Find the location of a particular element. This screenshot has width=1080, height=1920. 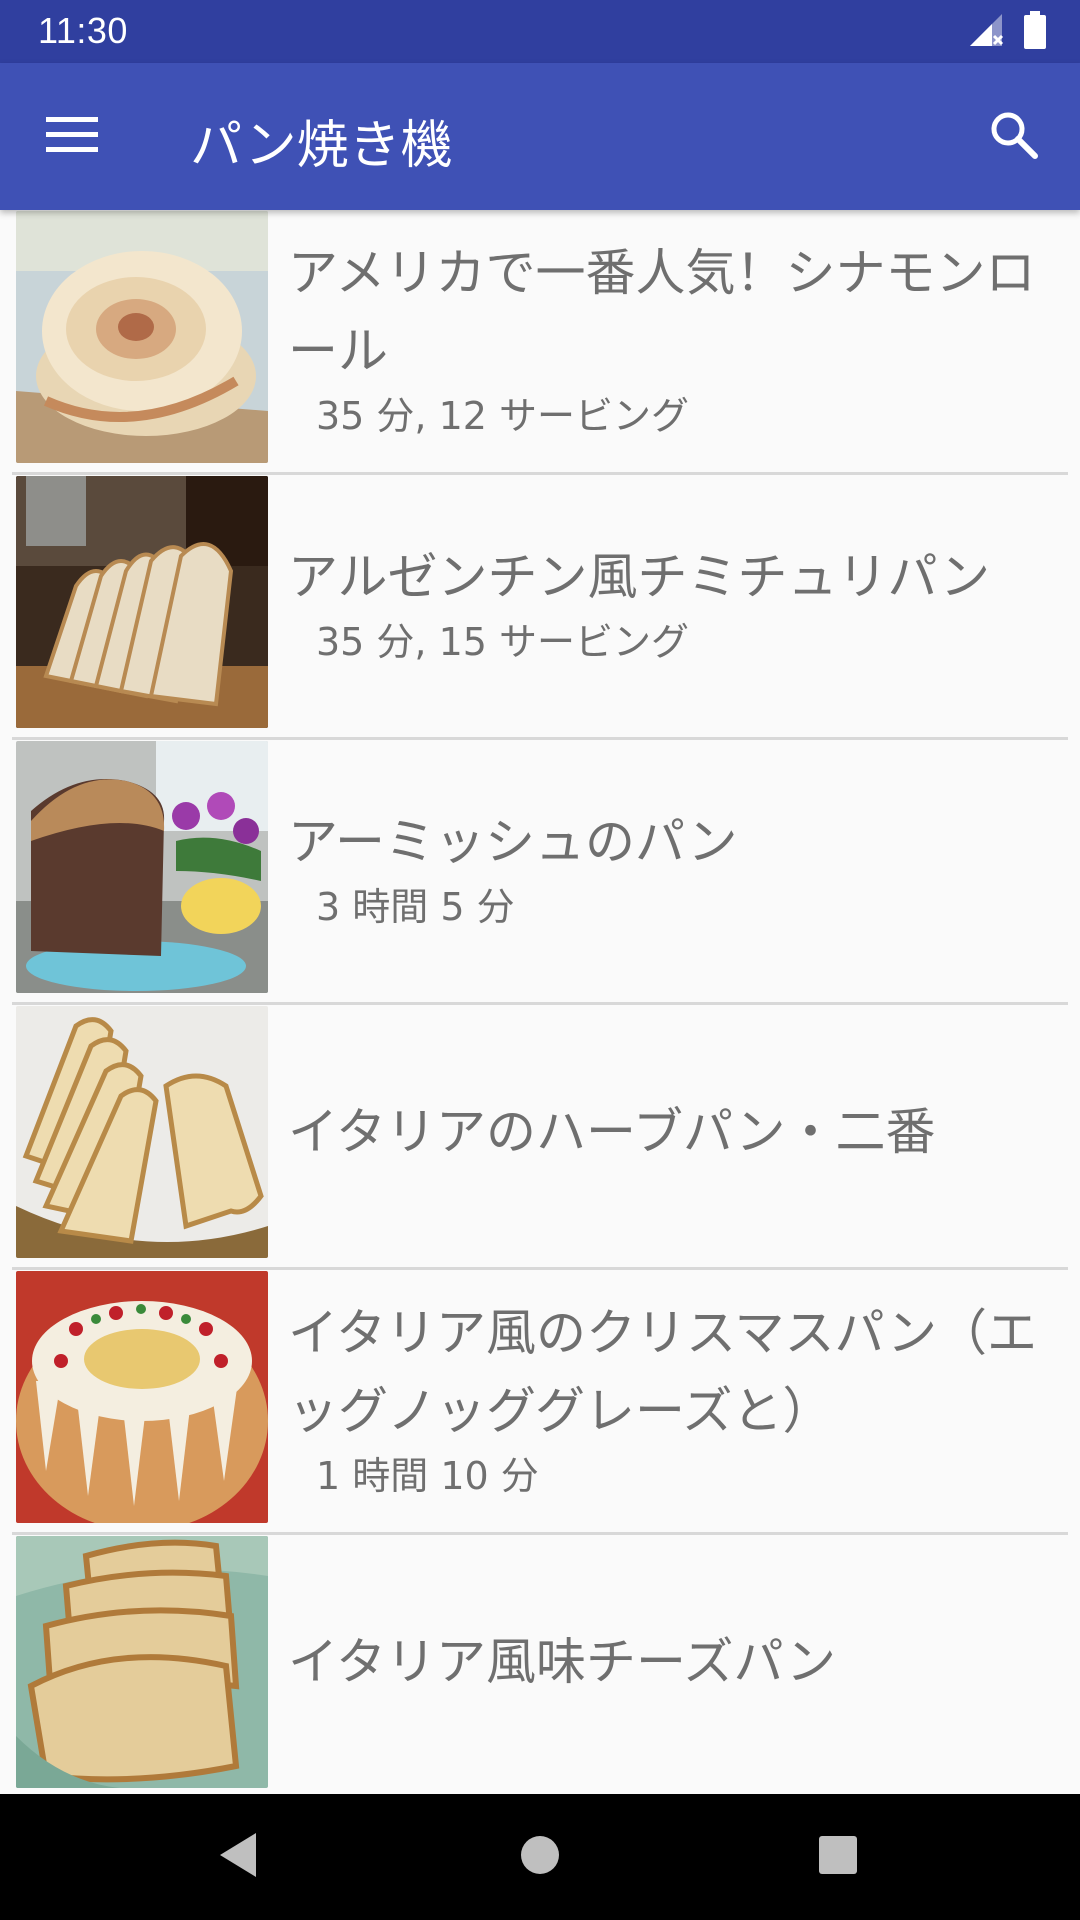

recents-icon is located at coordinates (838, 1857).